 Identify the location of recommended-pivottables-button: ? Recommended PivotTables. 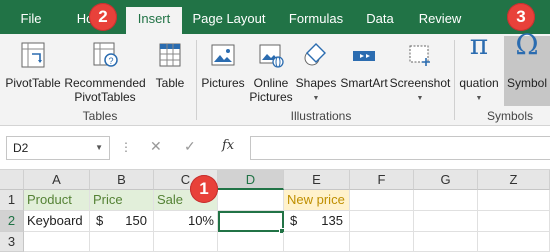
(105, 72).